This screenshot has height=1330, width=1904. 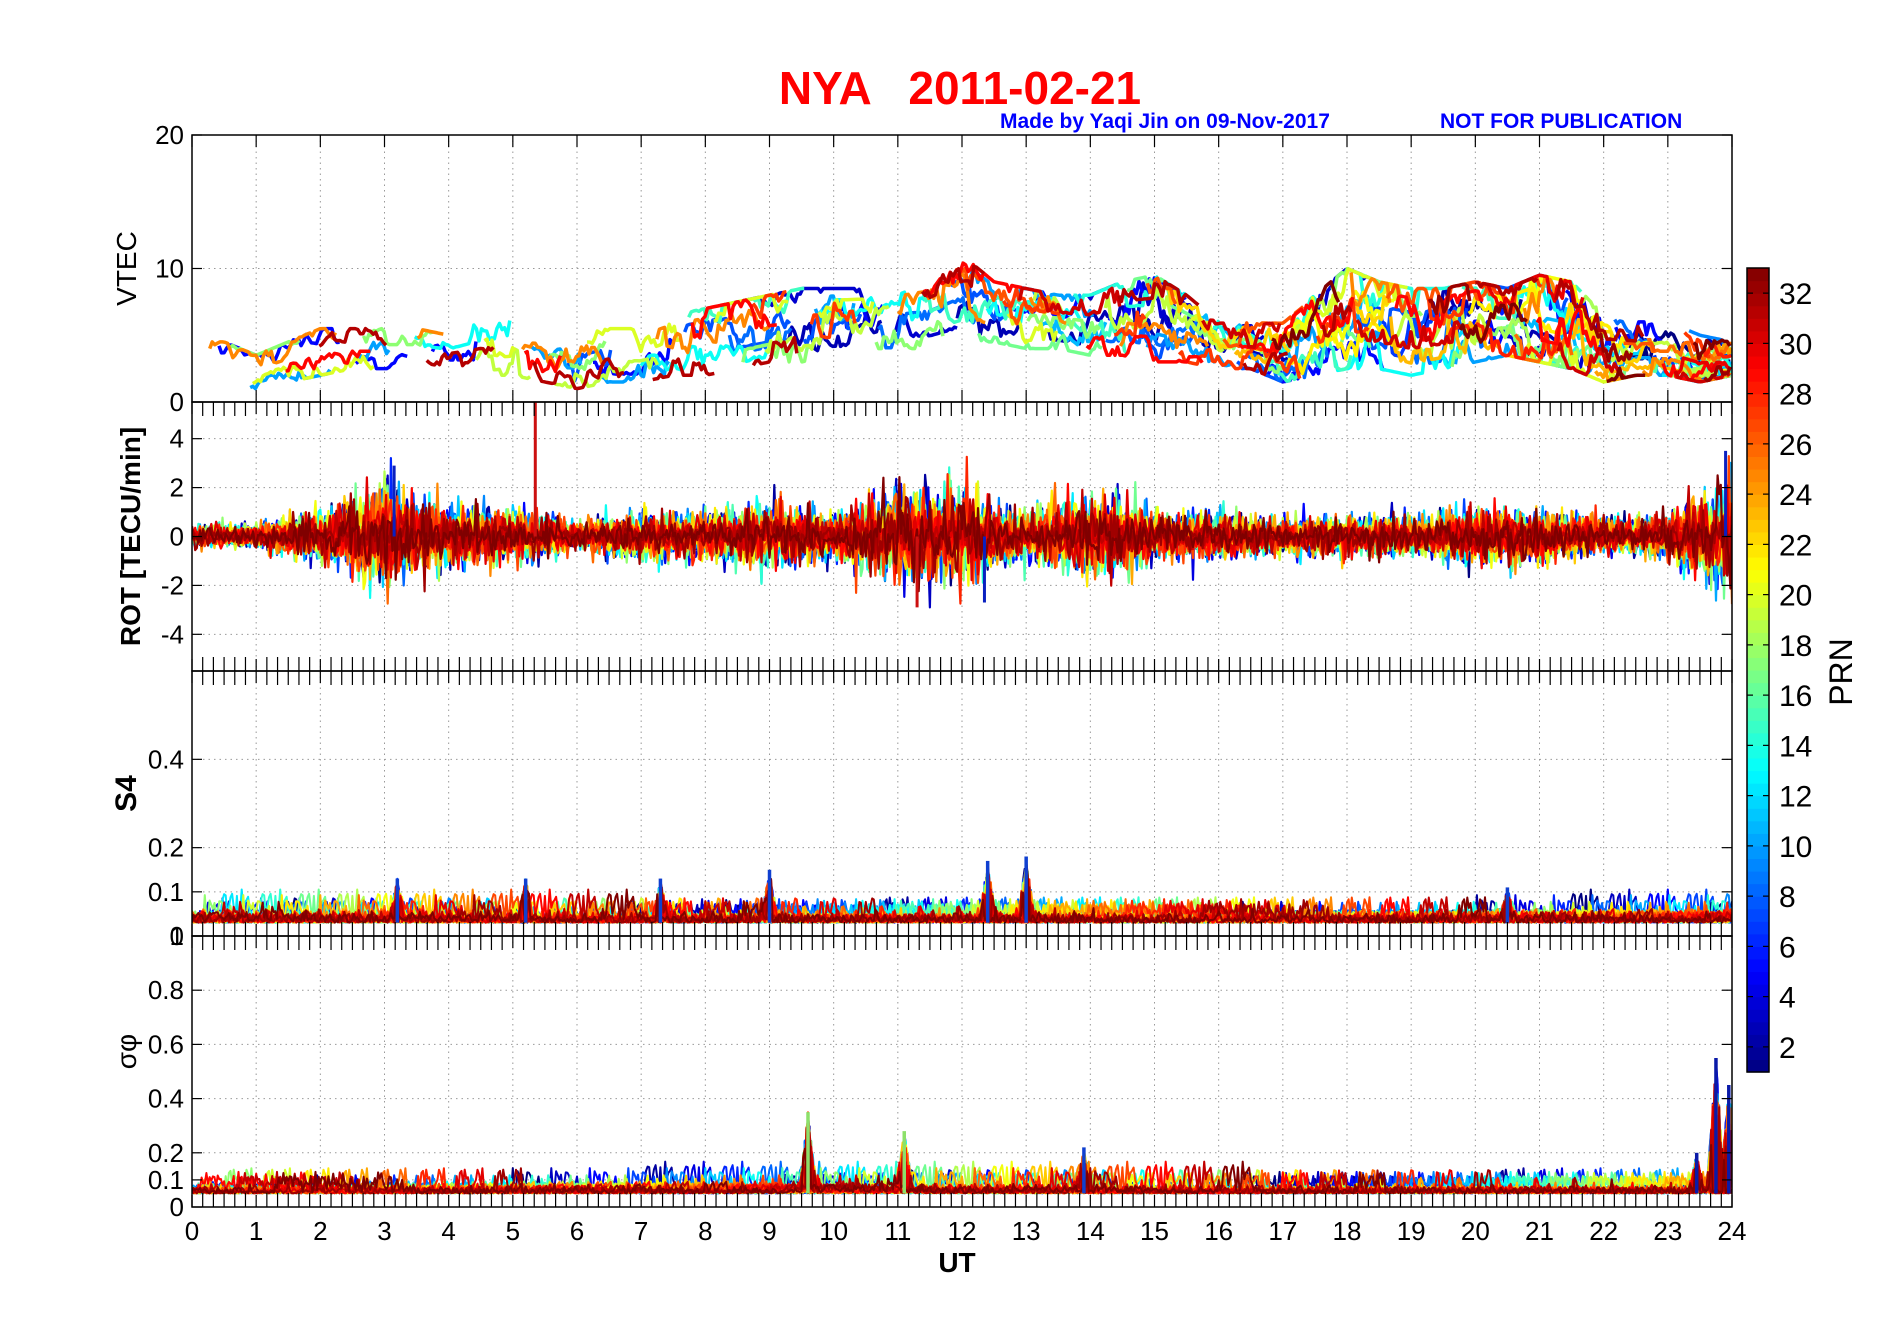 What do you see at coordinates (1026, 1231) in the screenshot?
I see `x-tick-label: 13` at bounding box center [1026, 1231].